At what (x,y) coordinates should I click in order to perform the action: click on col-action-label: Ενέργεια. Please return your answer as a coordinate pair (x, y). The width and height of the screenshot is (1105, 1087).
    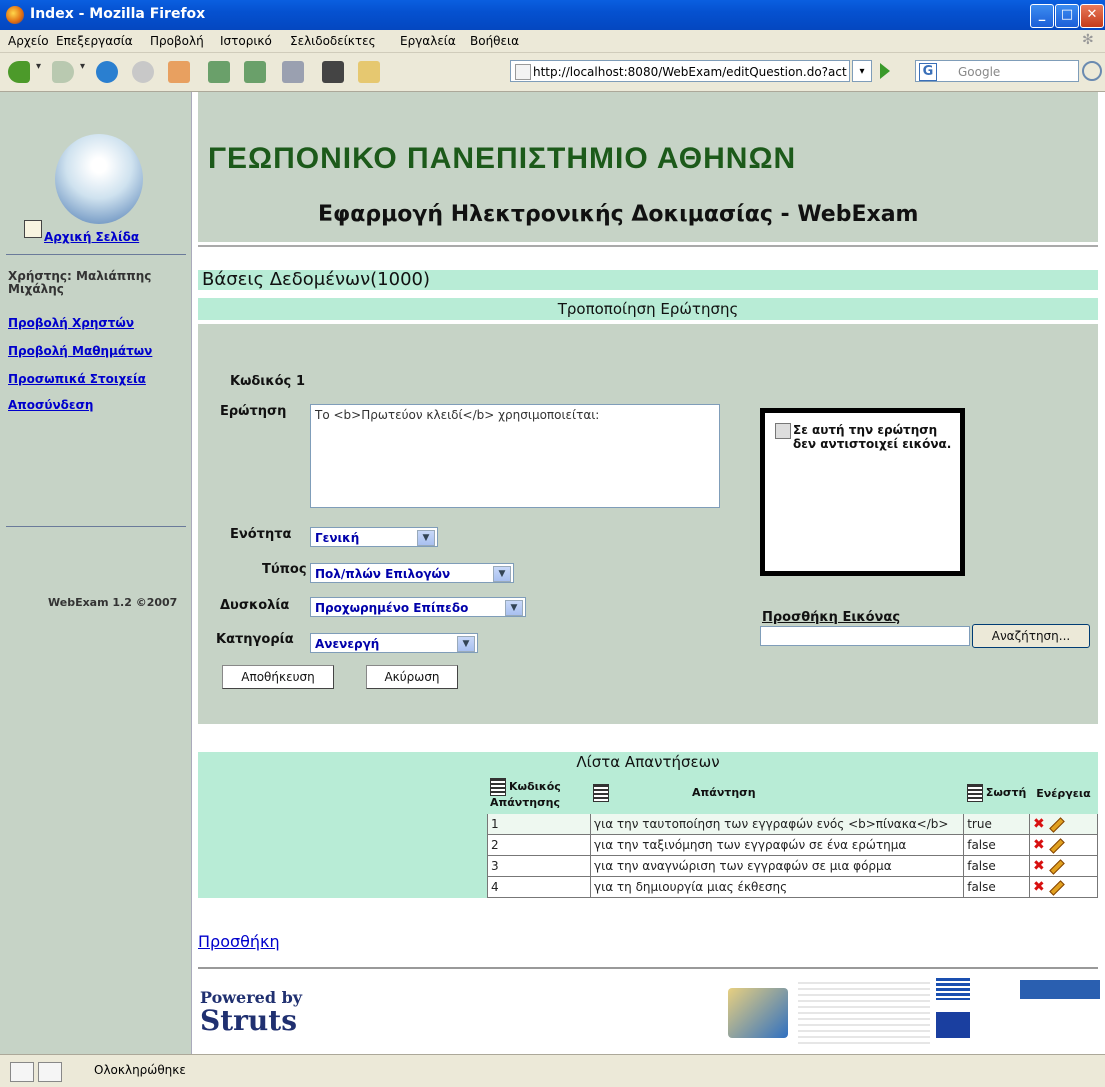
    Looking at the image, I should click on (1063, 793).